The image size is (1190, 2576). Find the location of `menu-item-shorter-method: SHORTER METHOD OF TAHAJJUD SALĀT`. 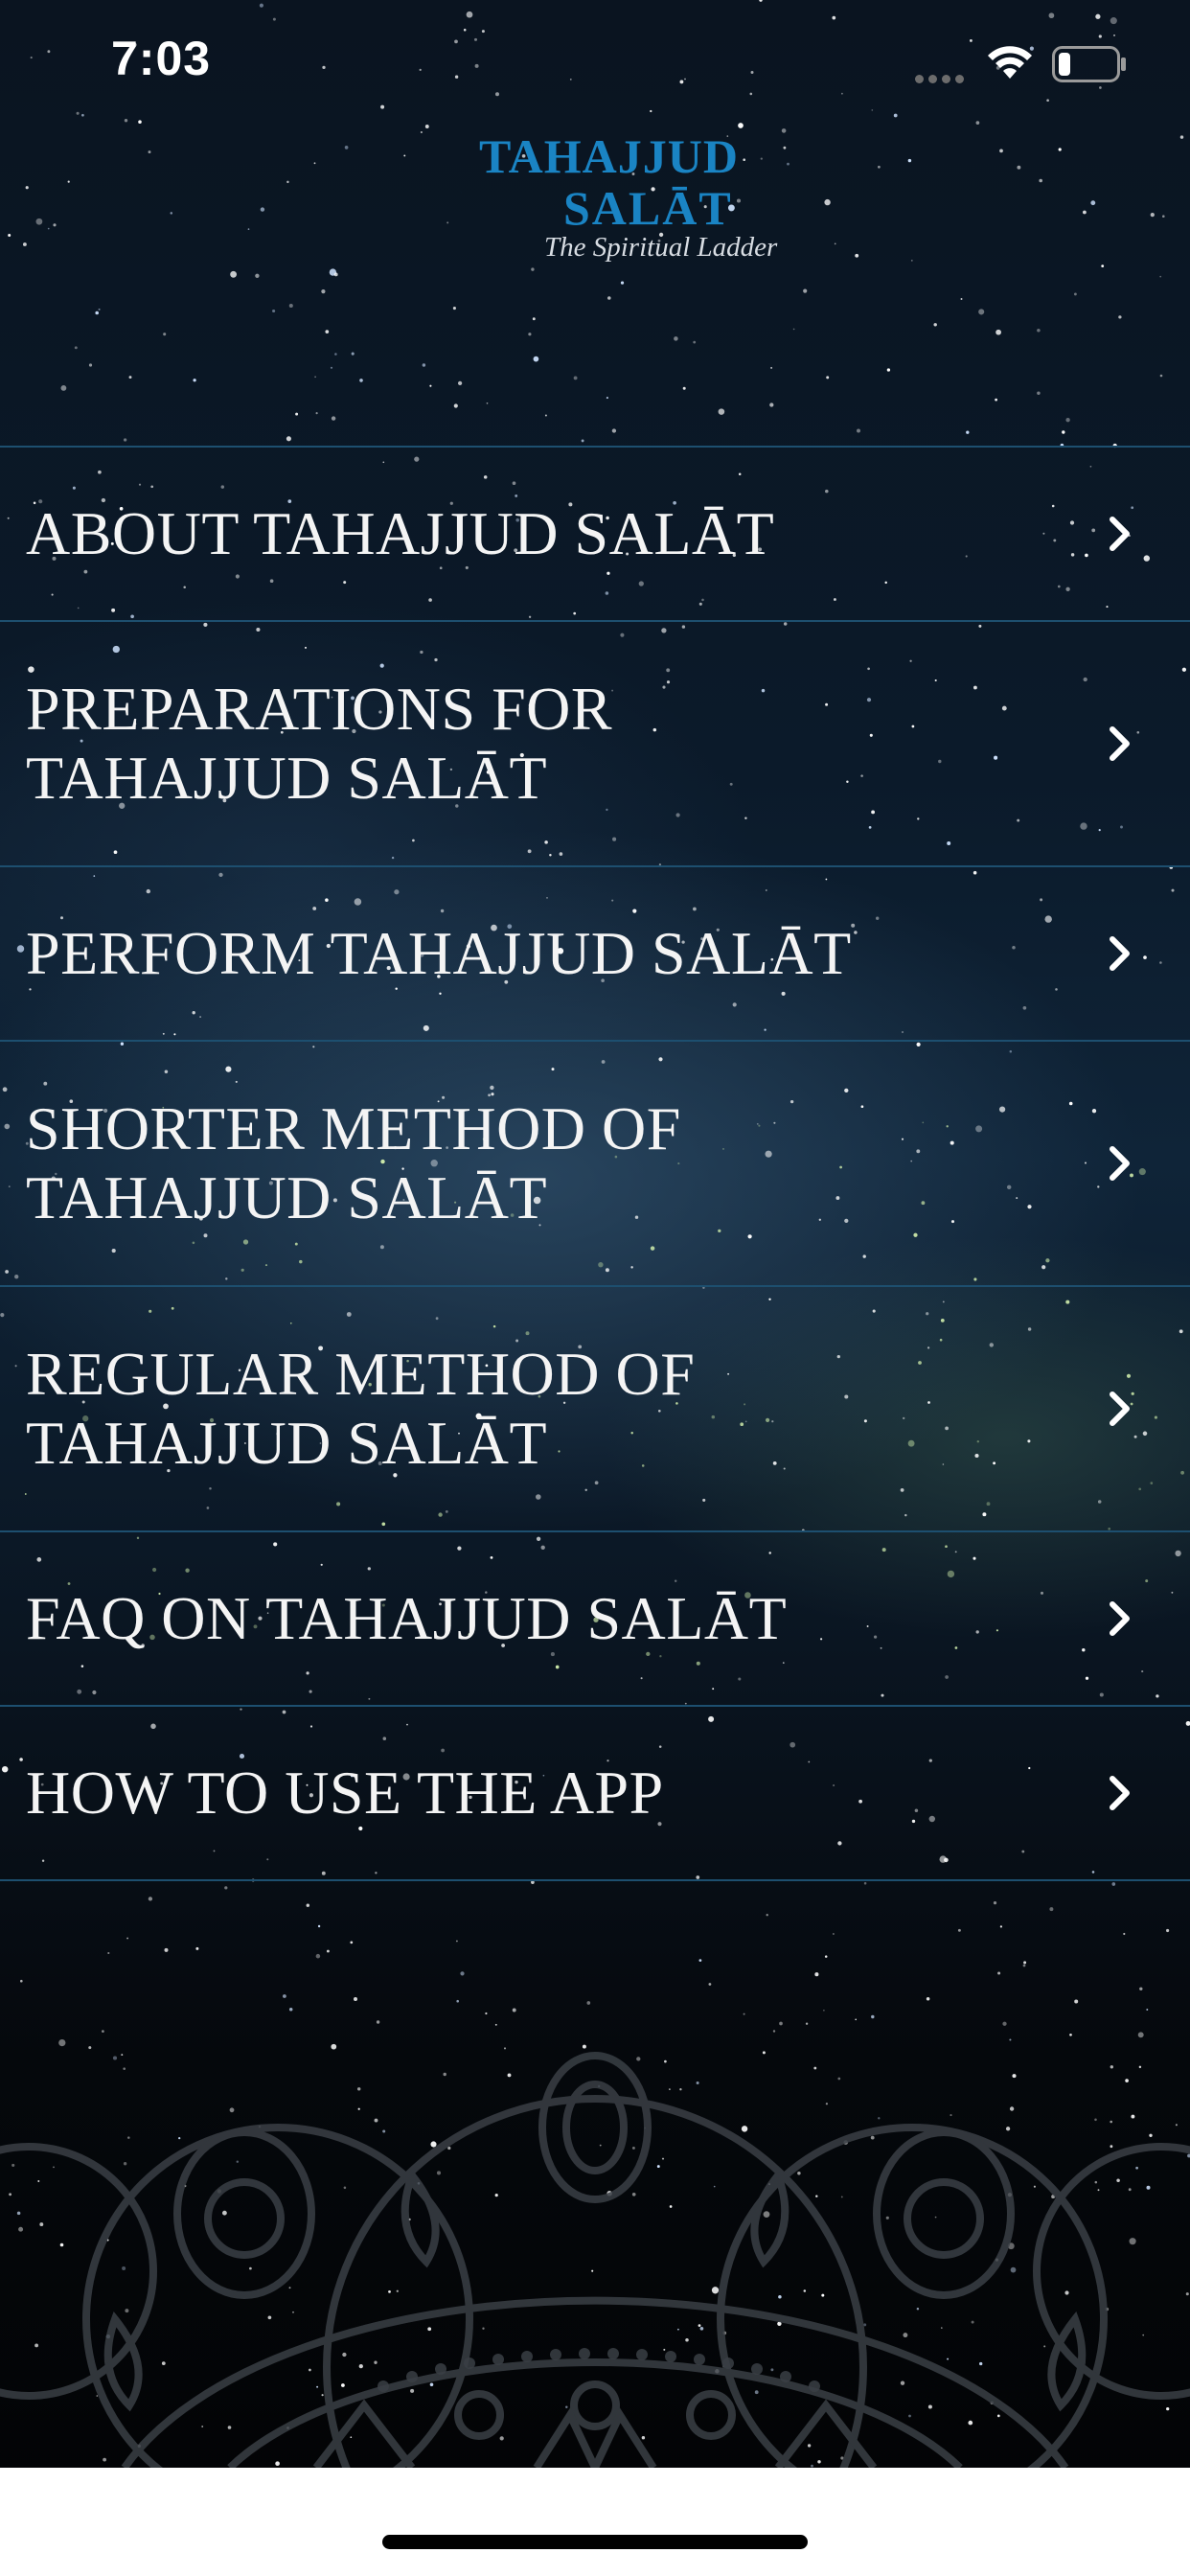

menu-item-shorter-method: SHORTER METHOD OF TAHAJJUD SALĀT is located at coordinates (595, 1164).